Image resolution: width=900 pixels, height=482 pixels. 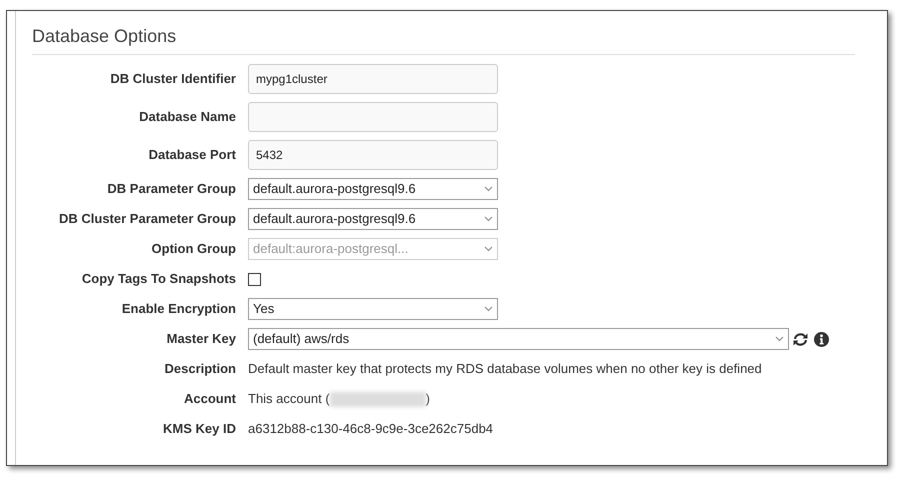 What do you see at coordinates (158, 279) in the screenshot?
I see `field-label: Copy Tags To Snapshots` at bounding box center [158, 279].